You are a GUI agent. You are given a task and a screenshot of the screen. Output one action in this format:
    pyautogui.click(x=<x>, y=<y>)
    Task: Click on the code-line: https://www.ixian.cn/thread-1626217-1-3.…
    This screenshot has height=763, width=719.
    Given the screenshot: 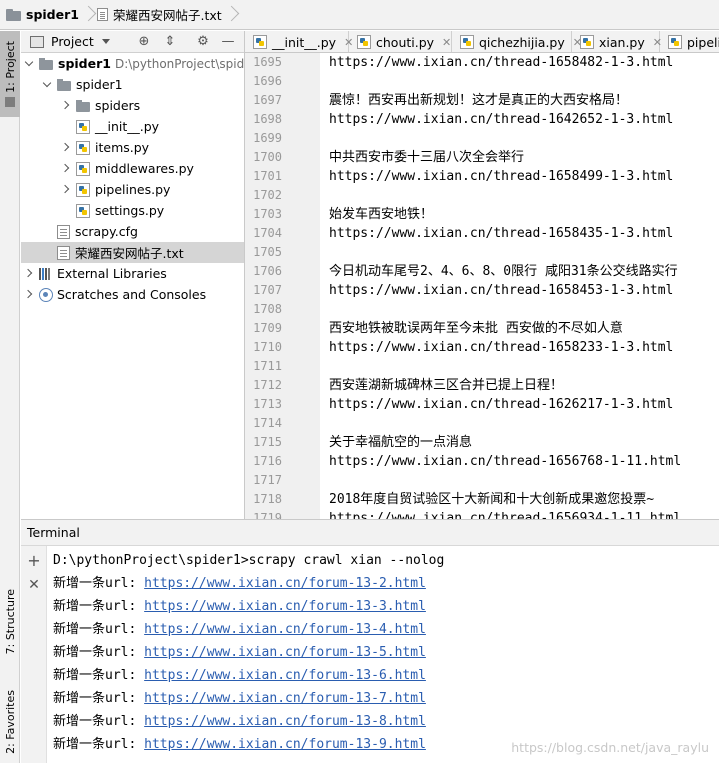 What is the action you would take?
    pyautogui.click(x=501, y=404)
    